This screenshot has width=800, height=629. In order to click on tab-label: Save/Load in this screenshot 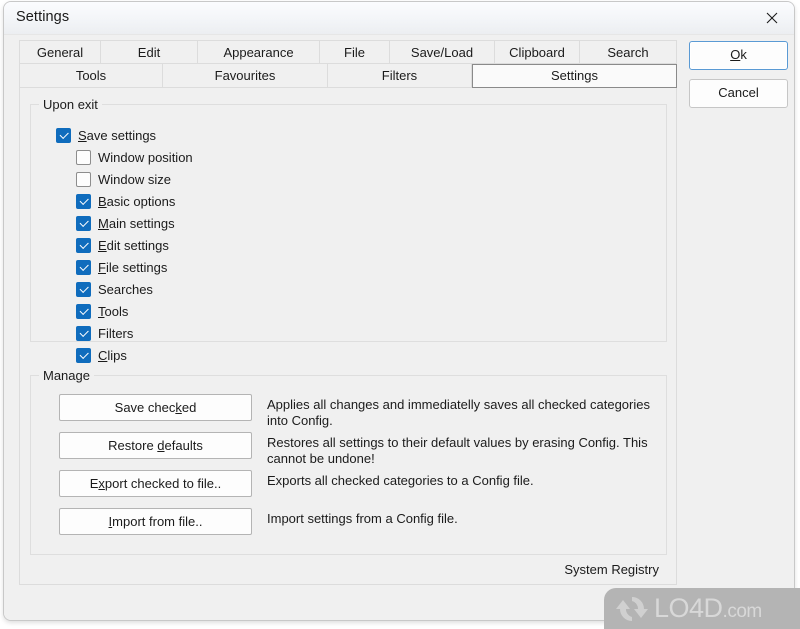, I will do `click(442, 52)`.